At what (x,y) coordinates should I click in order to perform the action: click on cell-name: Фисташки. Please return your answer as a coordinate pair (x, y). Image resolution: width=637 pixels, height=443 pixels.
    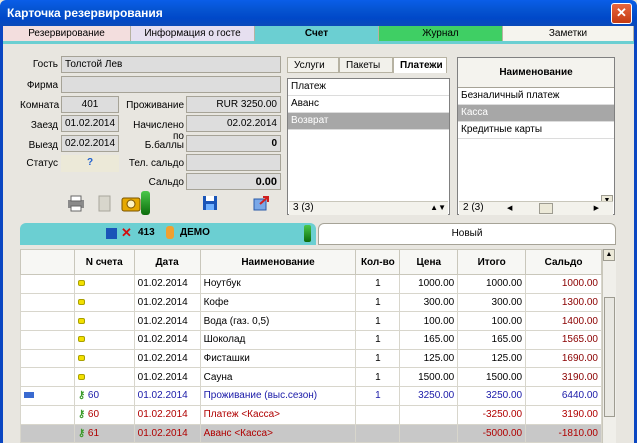
    Looking at the image, I should click on (278, 358).